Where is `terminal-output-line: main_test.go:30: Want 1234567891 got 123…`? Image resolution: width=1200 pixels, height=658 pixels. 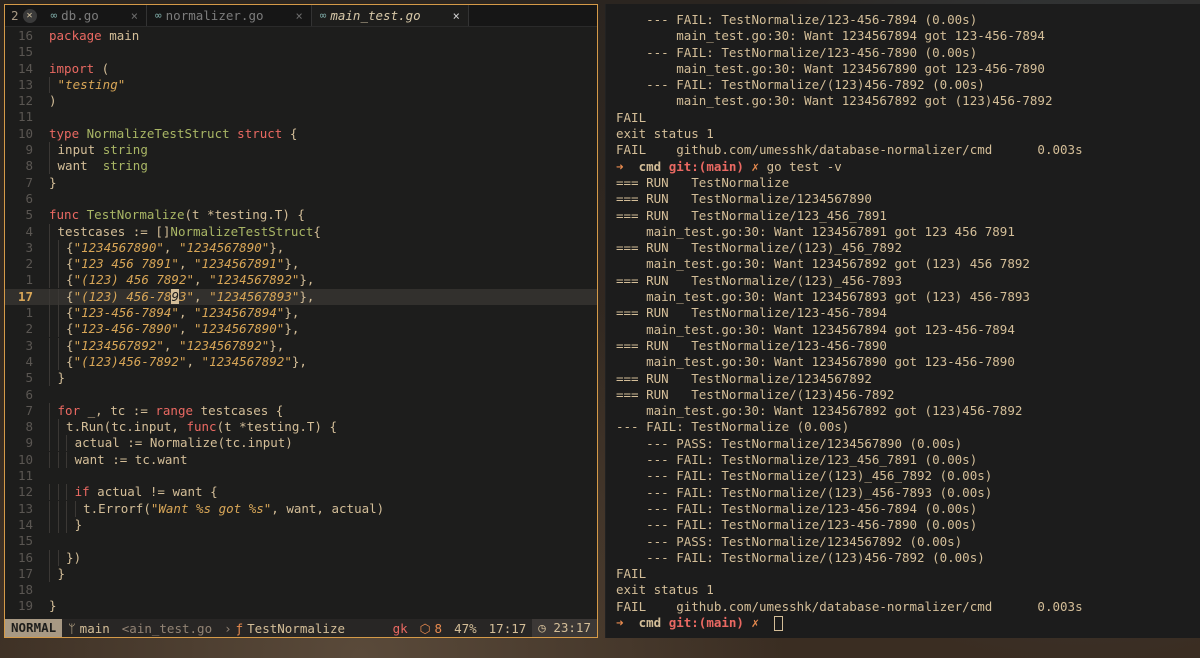
terminal-output-line: main_test.go:30: Want 1234567891 got 123… is located at coordinates (815, 231).